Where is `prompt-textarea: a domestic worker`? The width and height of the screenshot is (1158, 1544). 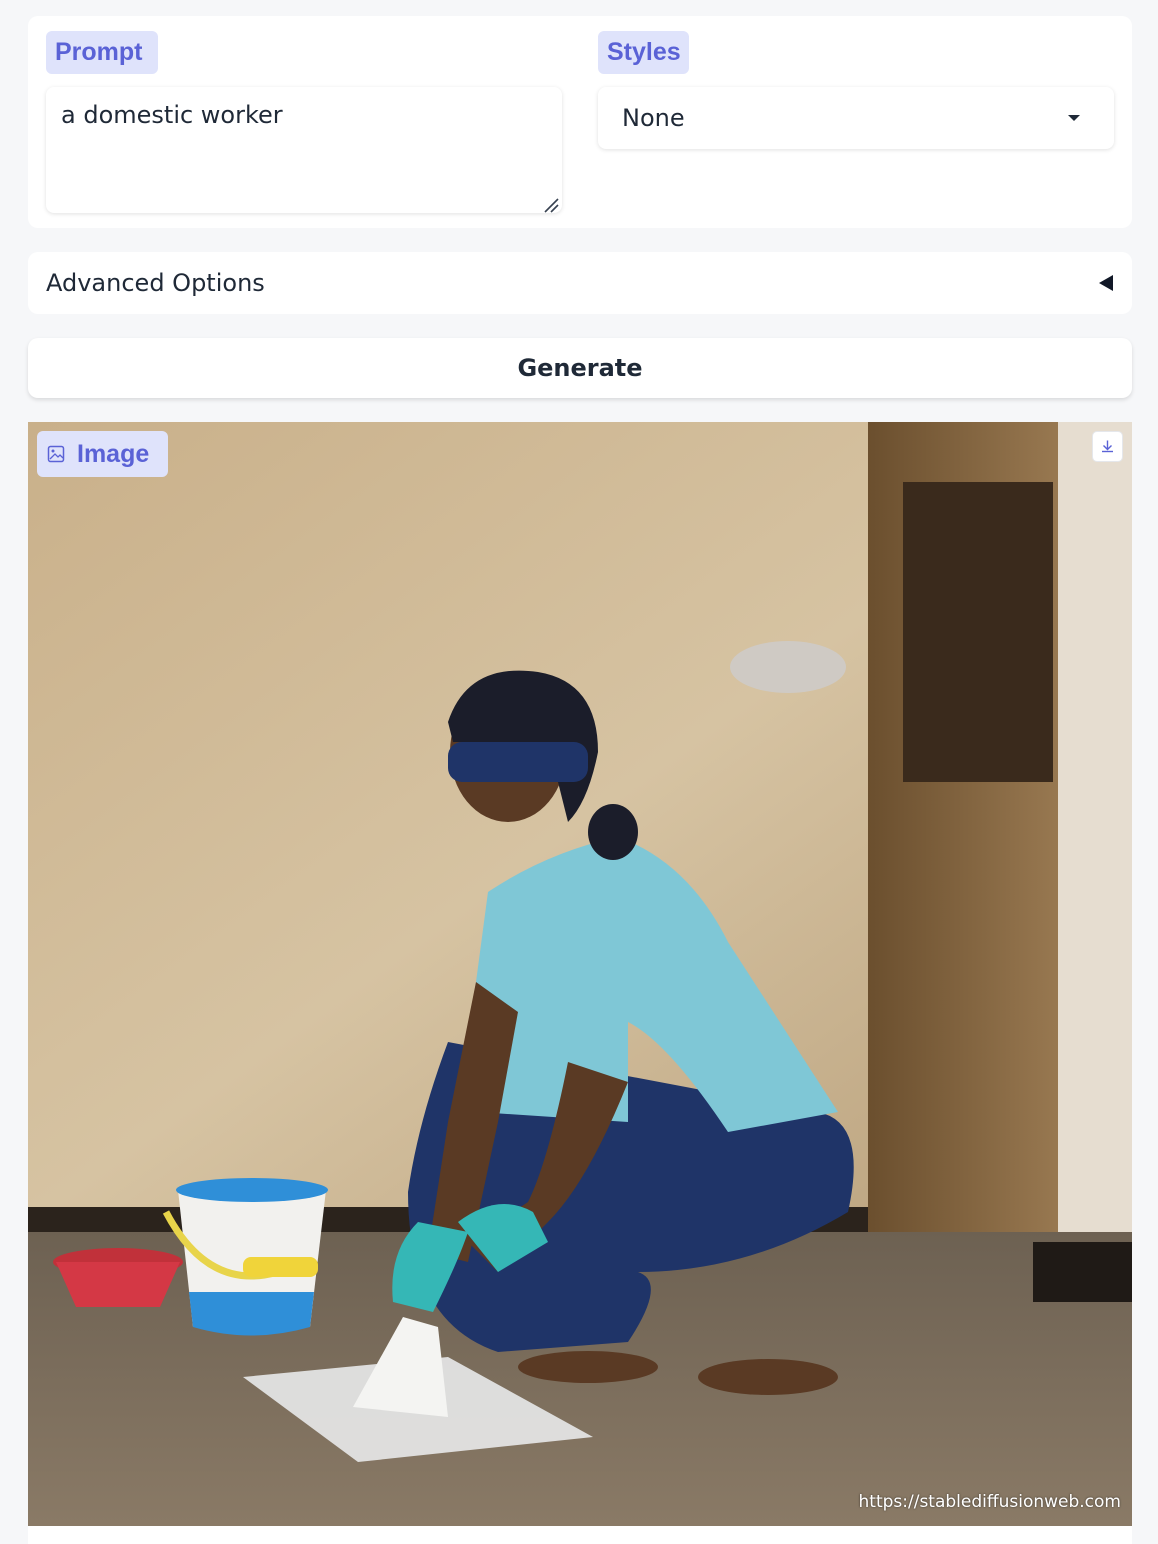 prompt-textarea: a domestic worker is located at coordinates (304, 150).